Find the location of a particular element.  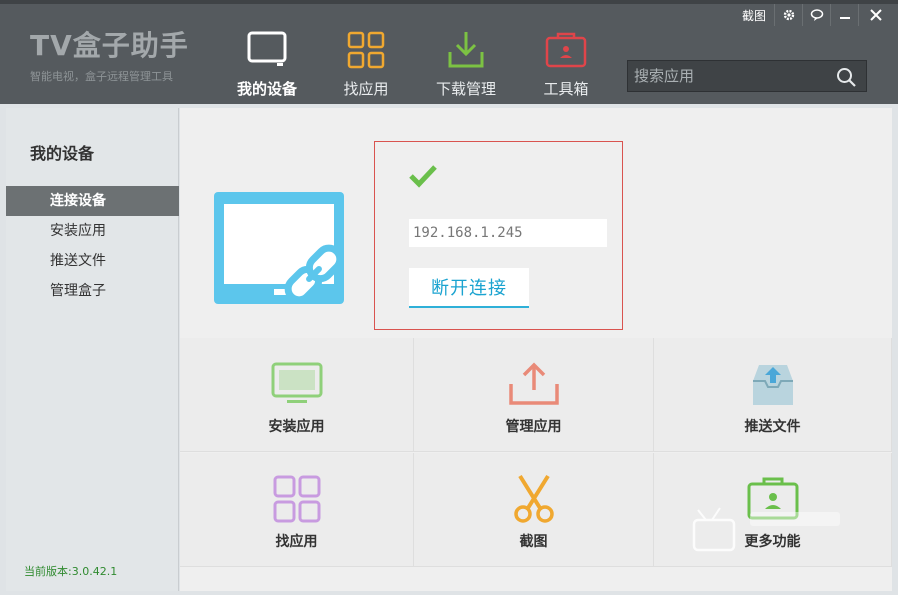

toolbox-icon is located at coordinates (566, 50).